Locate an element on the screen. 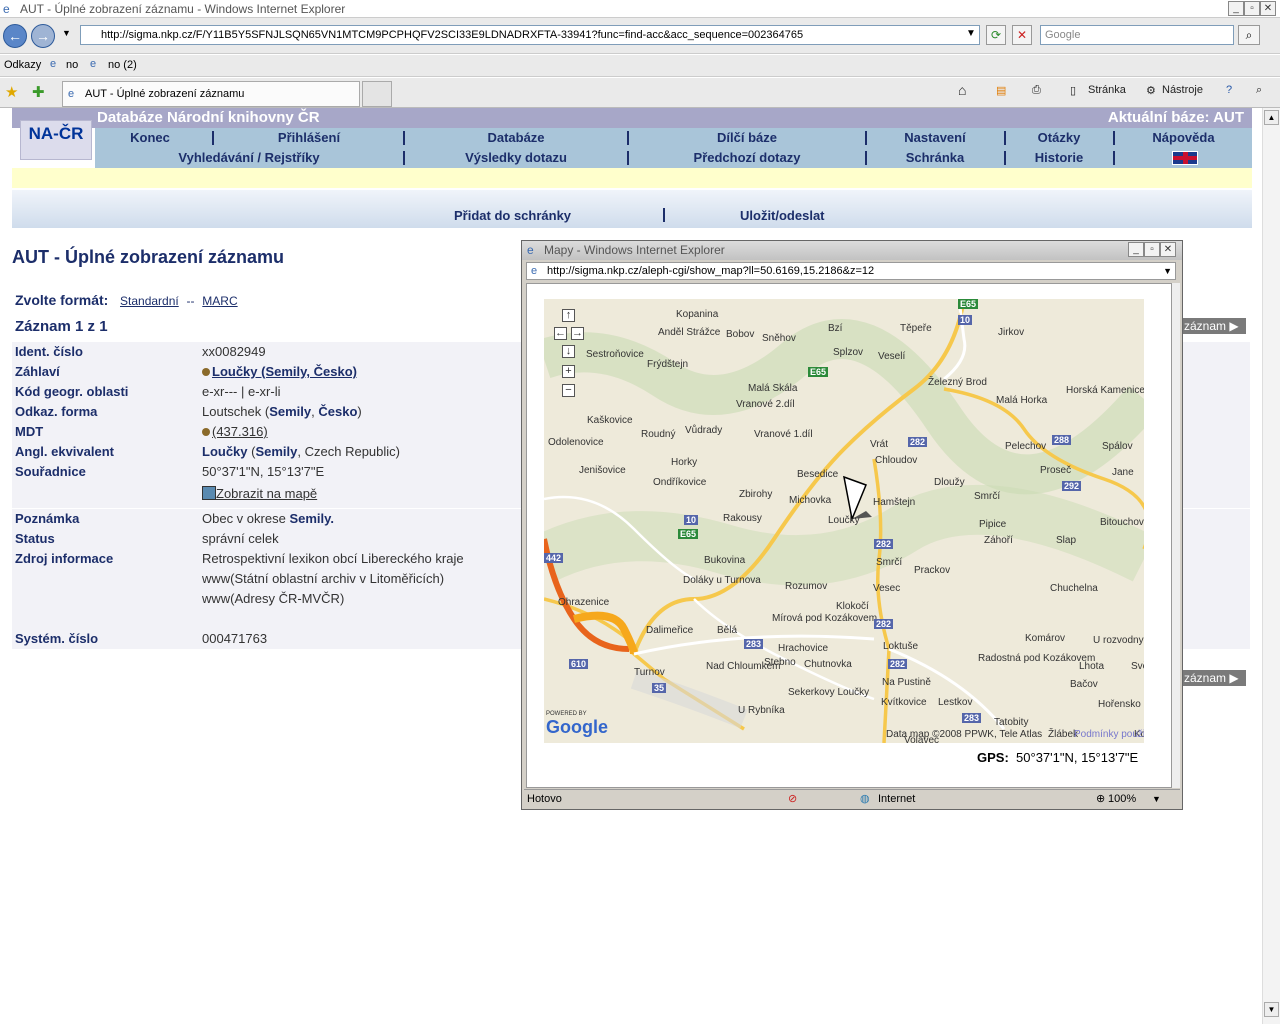  map-place-label: Železný Brod is located at coordinates (957, 382).